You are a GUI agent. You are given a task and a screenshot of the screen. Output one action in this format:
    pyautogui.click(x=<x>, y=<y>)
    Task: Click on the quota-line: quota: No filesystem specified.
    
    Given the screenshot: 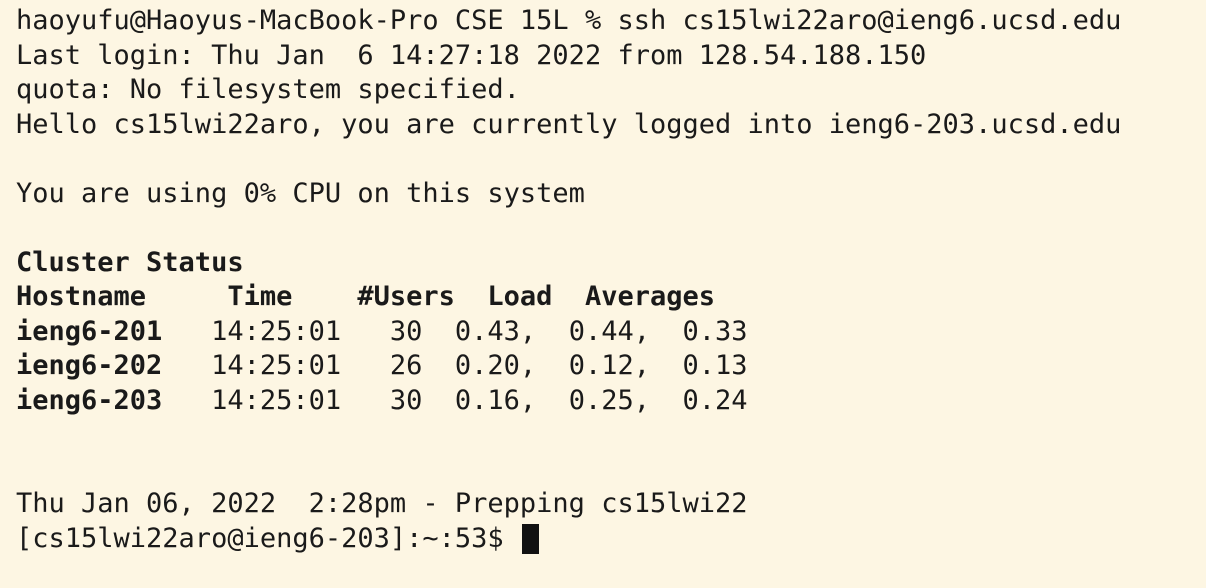 What is the action you would take?
    pyautogui.click(x=268, y=89)
    